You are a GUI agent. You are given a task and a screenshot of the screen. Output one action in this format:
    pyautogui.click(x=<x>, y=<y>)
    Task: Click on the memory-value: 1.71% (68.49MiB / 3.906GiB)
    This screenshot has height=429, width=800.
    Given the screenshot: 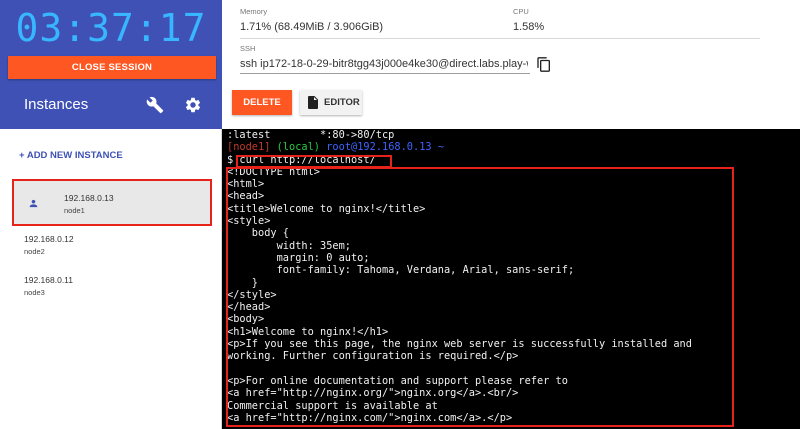 What is the action you would take?
    pyautogui.click(x=312, y=27)
    